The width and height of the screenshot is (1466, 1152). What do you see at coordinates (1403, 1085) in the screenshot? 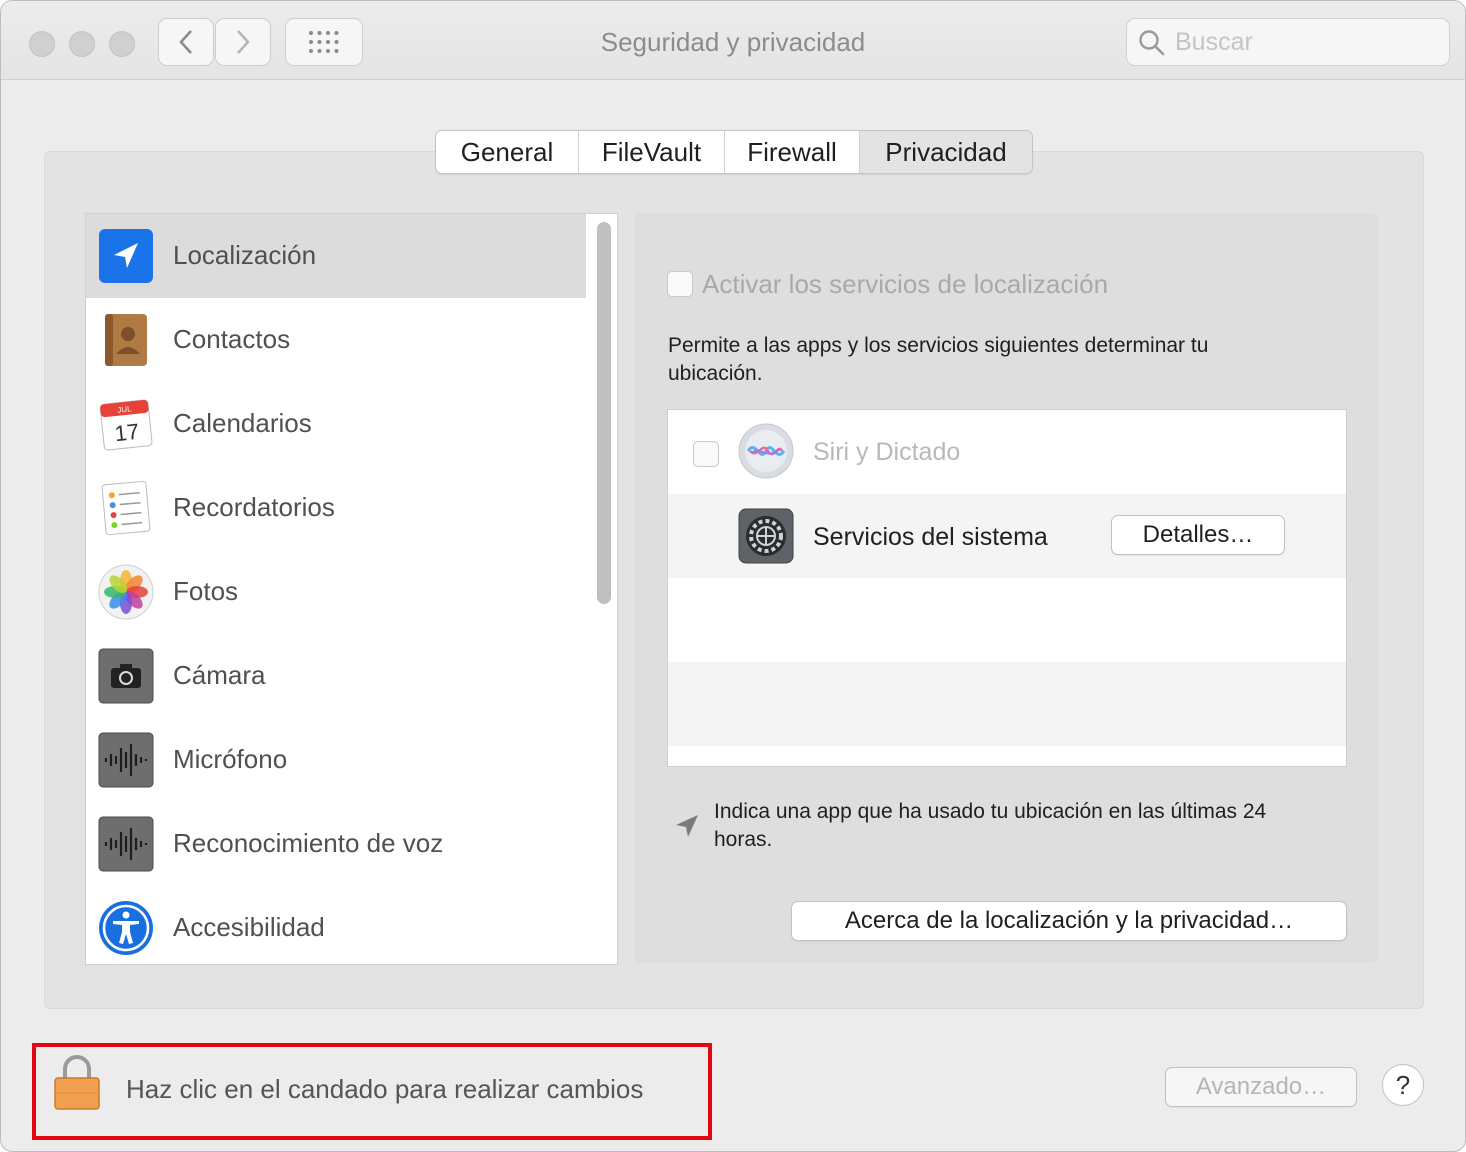
I see `help-button: ?` at bounding box center [1403, 1085].